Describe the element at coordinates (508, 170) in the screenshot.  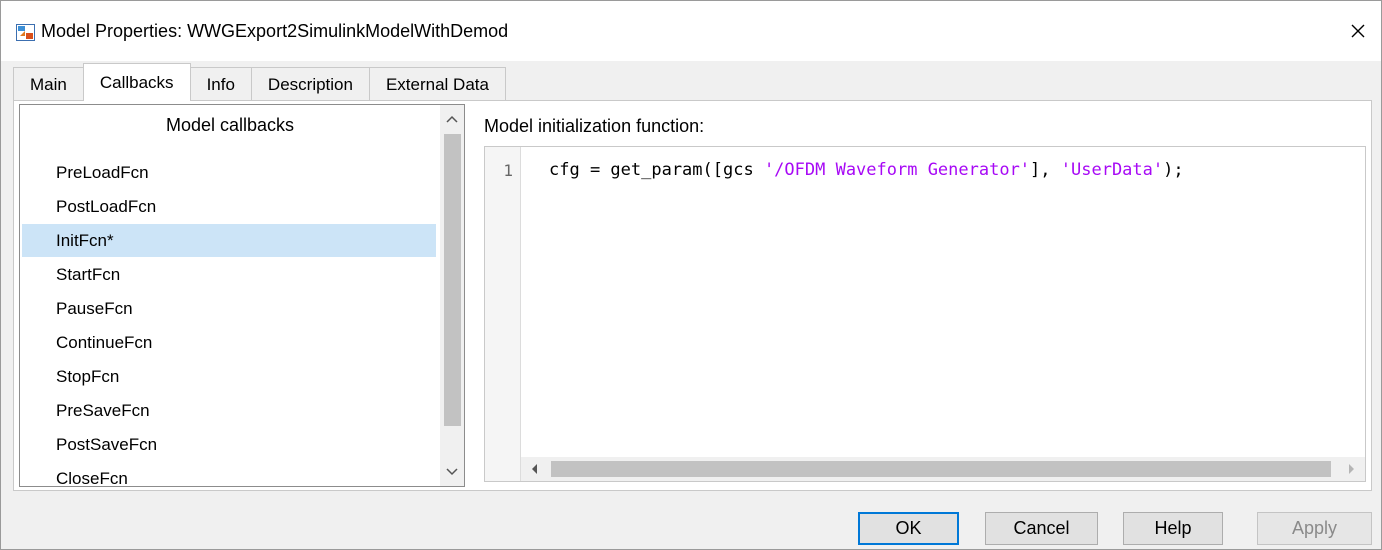
I see `line-number: 1` at that location.